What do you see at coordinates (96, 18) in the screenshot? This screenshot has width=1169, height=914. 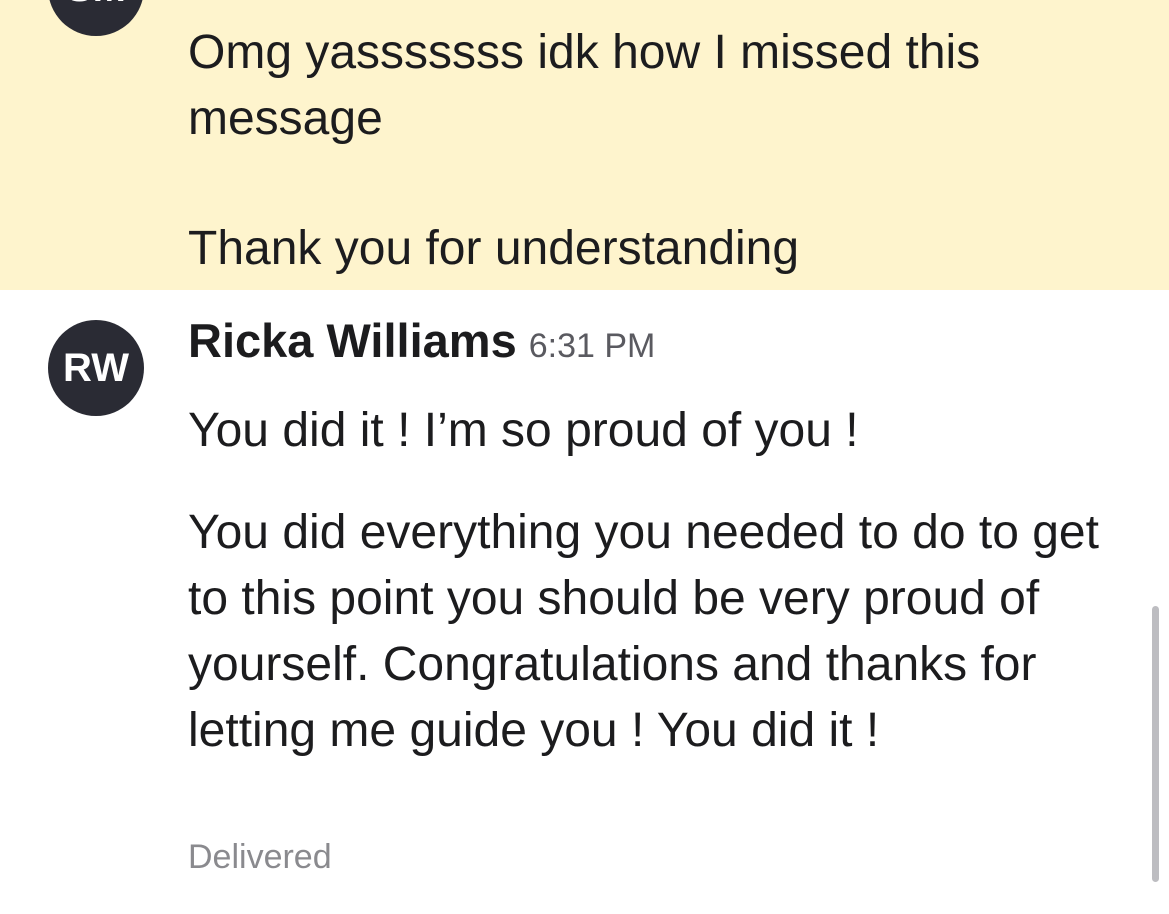 I see `avatar: SM` at bounding box center [96, 18].